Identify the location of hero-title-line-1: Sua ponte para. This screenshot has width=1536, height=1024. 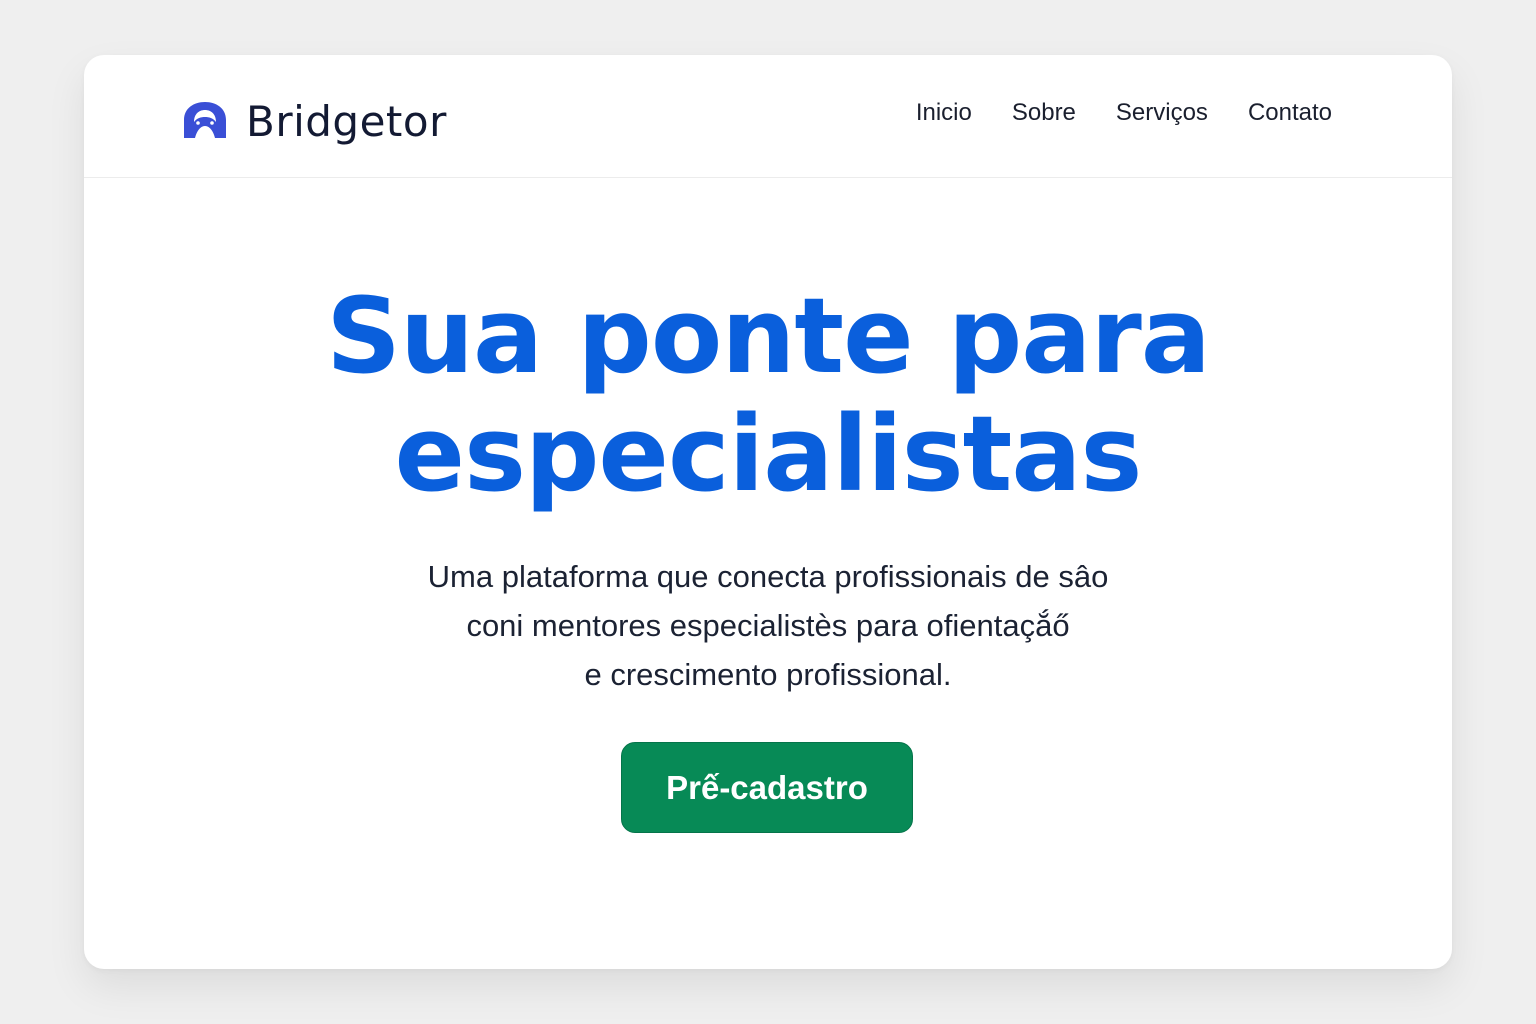
(768, 336).